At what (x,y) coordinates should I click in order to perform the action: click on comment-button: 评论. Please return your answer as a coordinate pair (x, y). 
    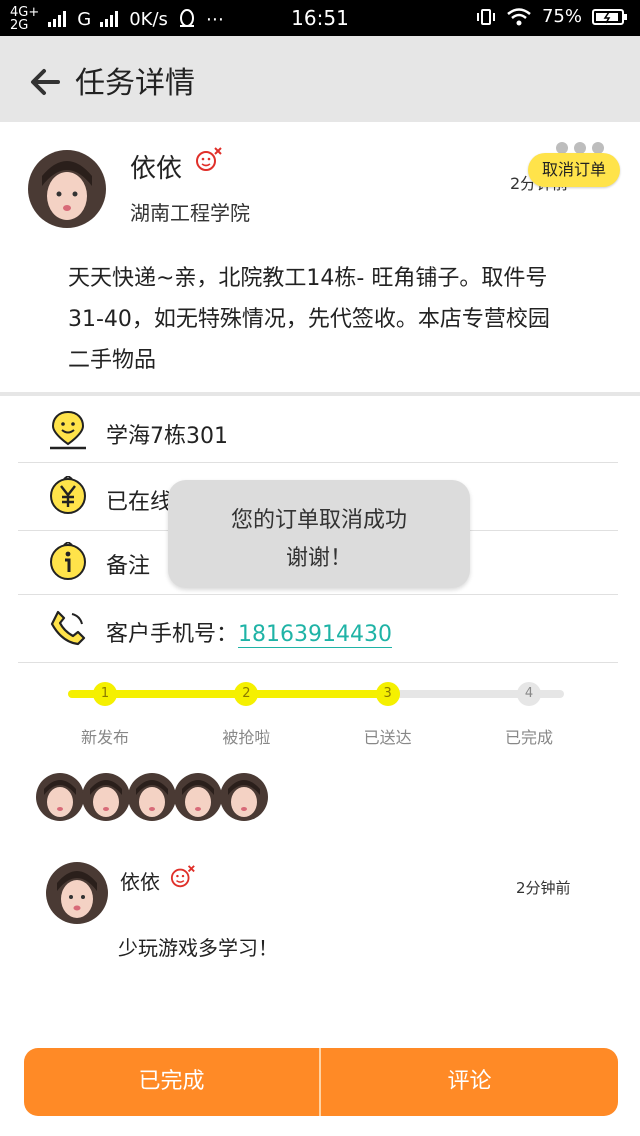
    Looking at the image, I should click on (469, 1082).